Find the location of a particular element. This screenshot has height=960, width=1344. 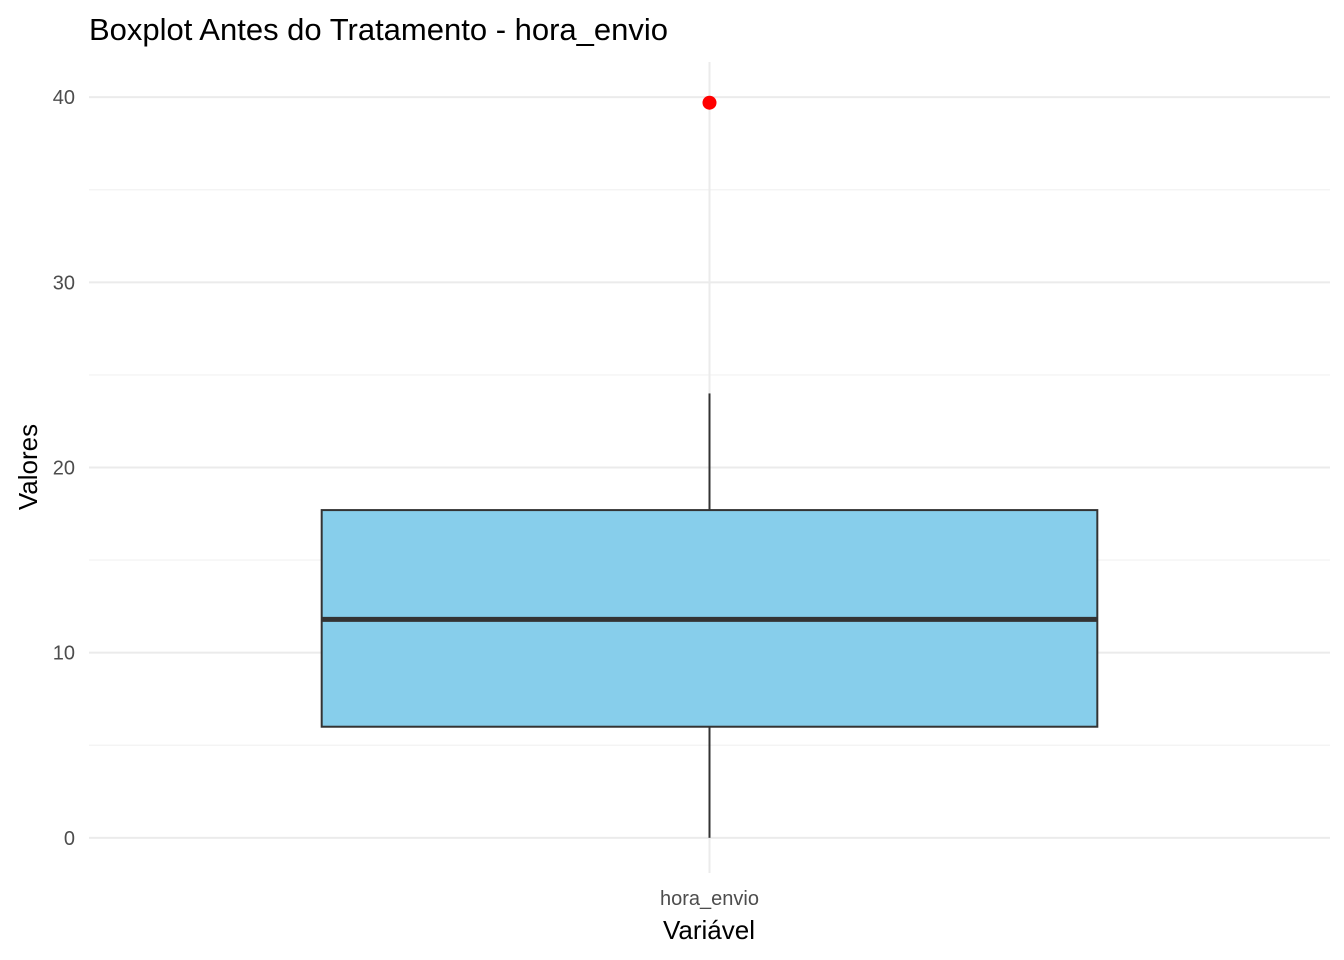

y-axis-title: Valores is located at coordinates (28, 467).